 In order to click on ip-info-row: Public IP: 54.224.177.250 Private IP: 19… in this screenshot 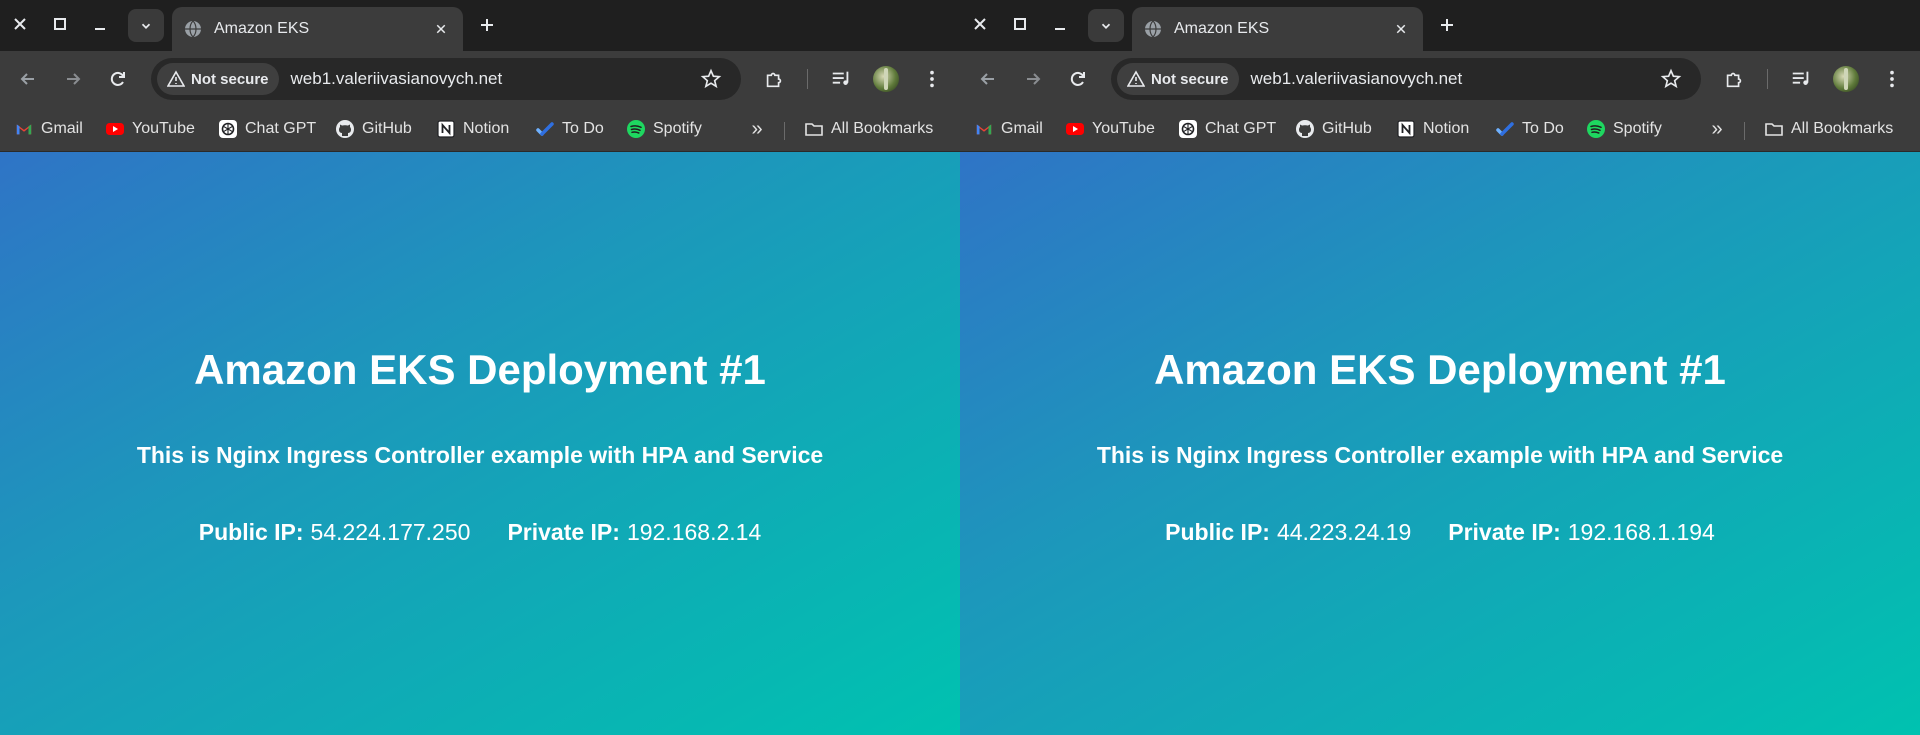, I will do `click(480, 532)`.